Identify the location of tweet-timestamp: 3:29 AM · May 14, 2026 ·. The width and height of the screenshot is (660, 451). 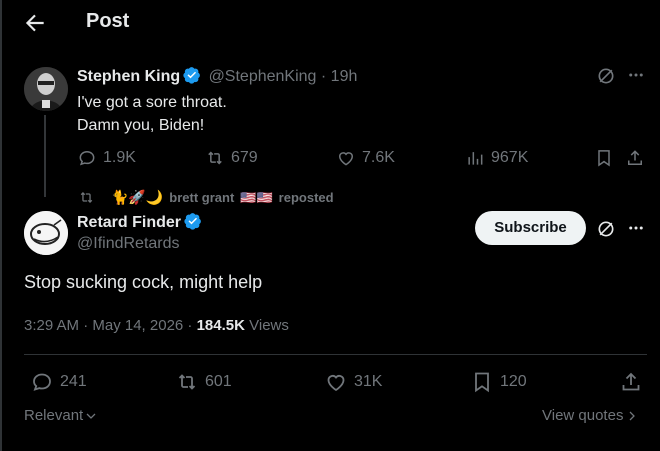
(108, 325).